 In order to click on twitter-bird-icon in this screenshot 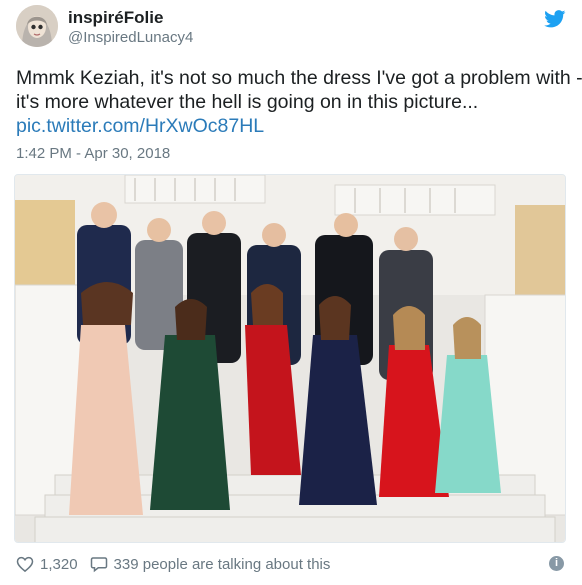, I will do `click(555, 19)`.